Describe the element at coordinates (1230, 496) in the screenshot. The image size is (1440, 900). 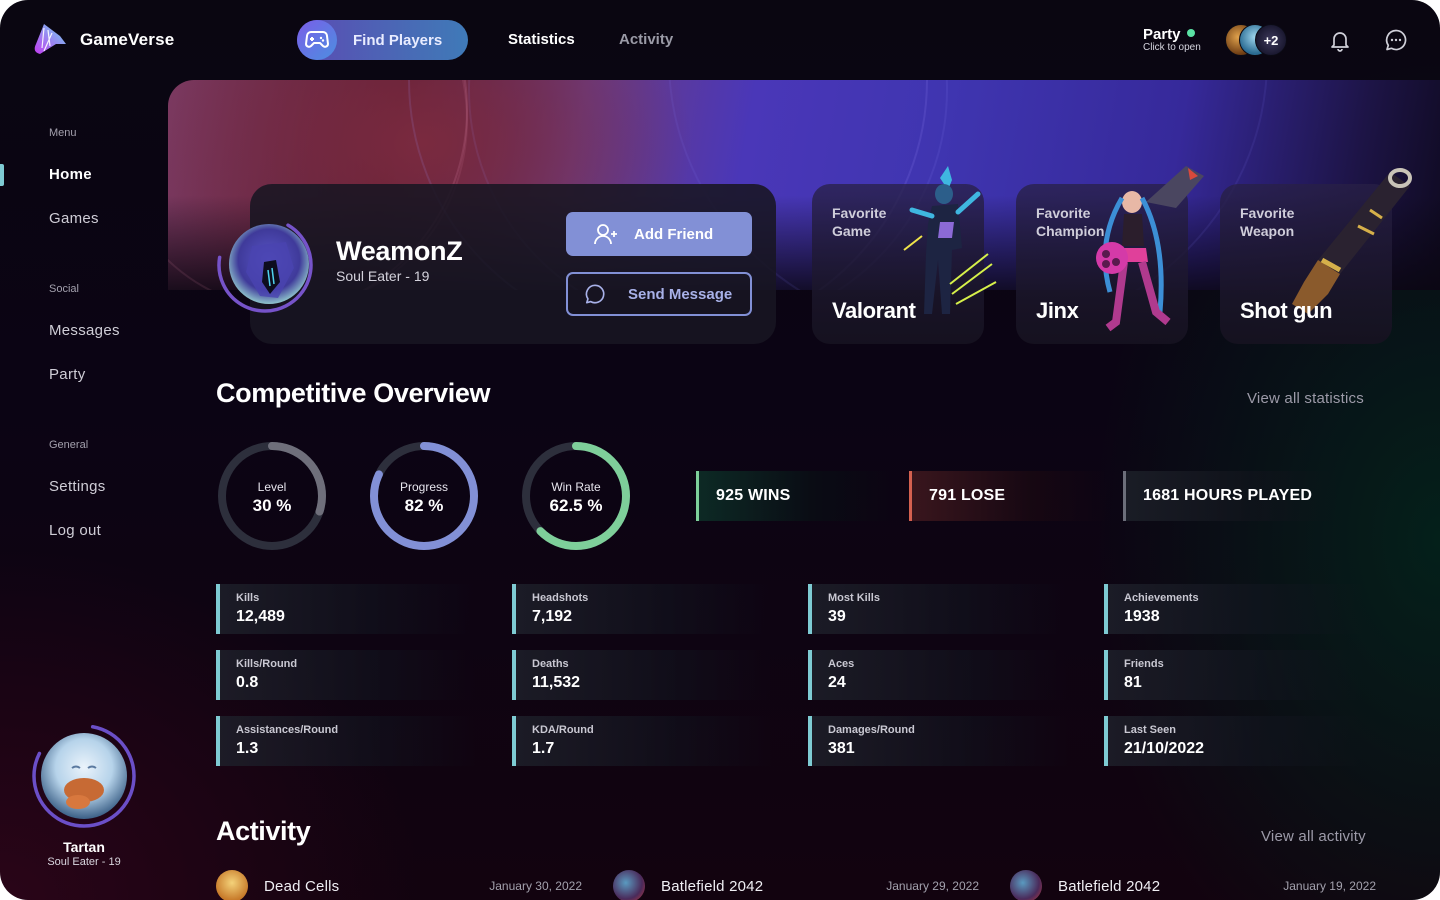
I see `hours-played-summary: 1681 HOURS PLAYED` at that location.